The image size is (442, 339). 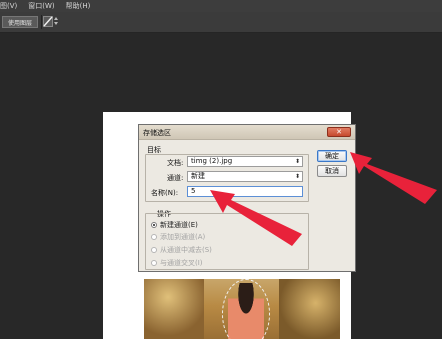 I want to click on menu-item-view: 图(V), so click(x=8, y=6).